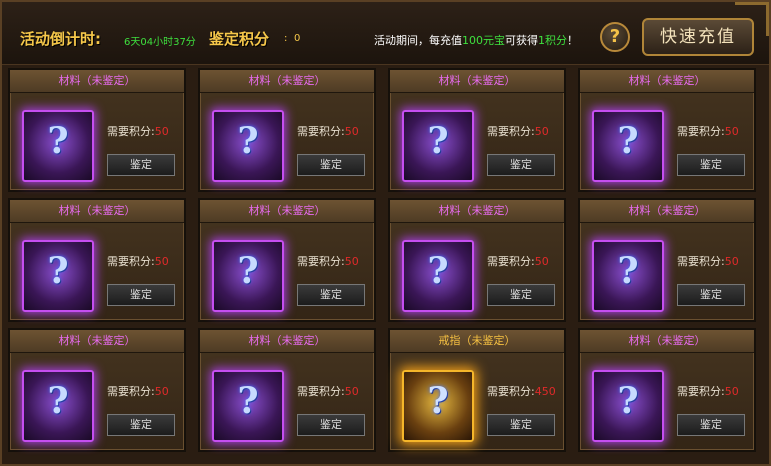 This screenshot has height=466, width=771. Describe the element at coordinates (61, 39) in the screenshot. I see `countdown-label: 活动倒计时:` at that location.